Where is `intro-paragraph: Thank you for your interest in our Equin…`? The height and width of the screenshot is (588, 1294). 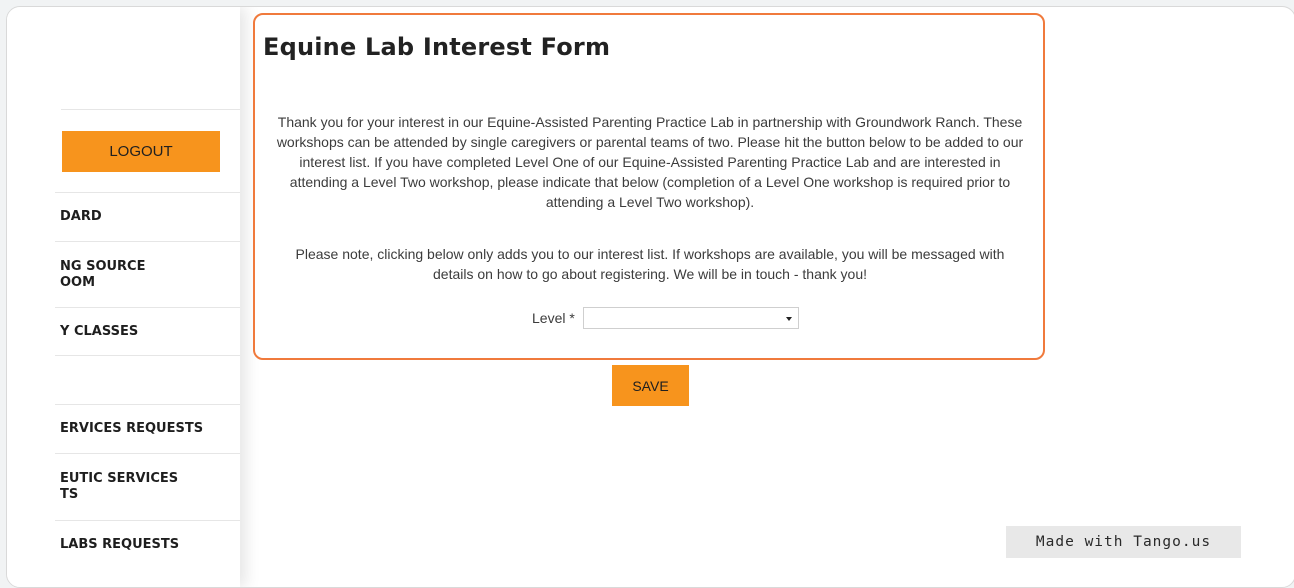 intro-paragraph: Thank you for your interest in our Equin… is located at coordinates (650, 162).